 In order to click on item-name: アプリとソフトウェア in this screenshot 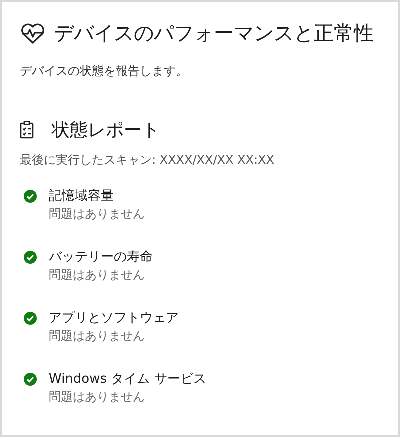, I will do `click(114, 318)`.